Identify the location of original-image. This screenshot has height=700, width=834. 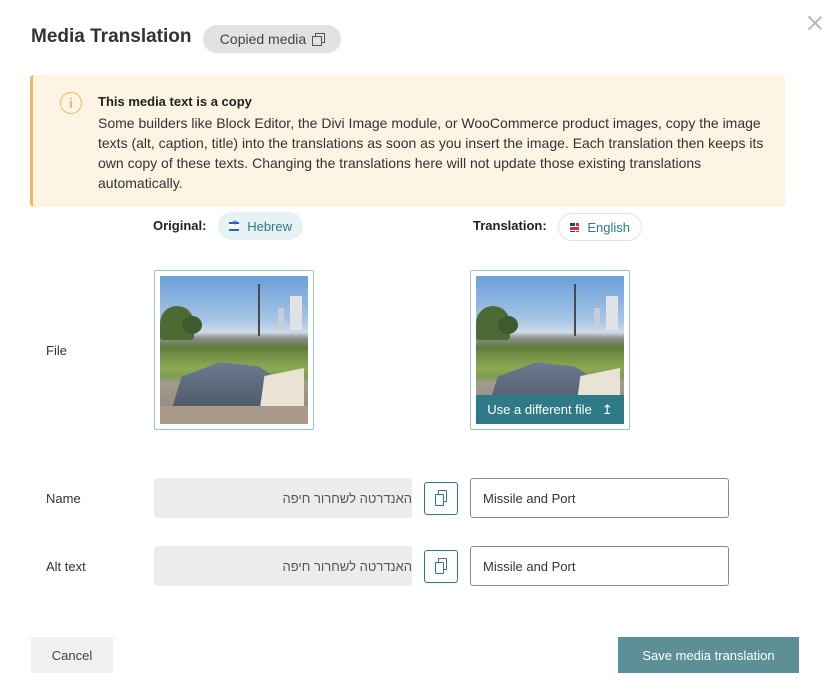
(234, 350).